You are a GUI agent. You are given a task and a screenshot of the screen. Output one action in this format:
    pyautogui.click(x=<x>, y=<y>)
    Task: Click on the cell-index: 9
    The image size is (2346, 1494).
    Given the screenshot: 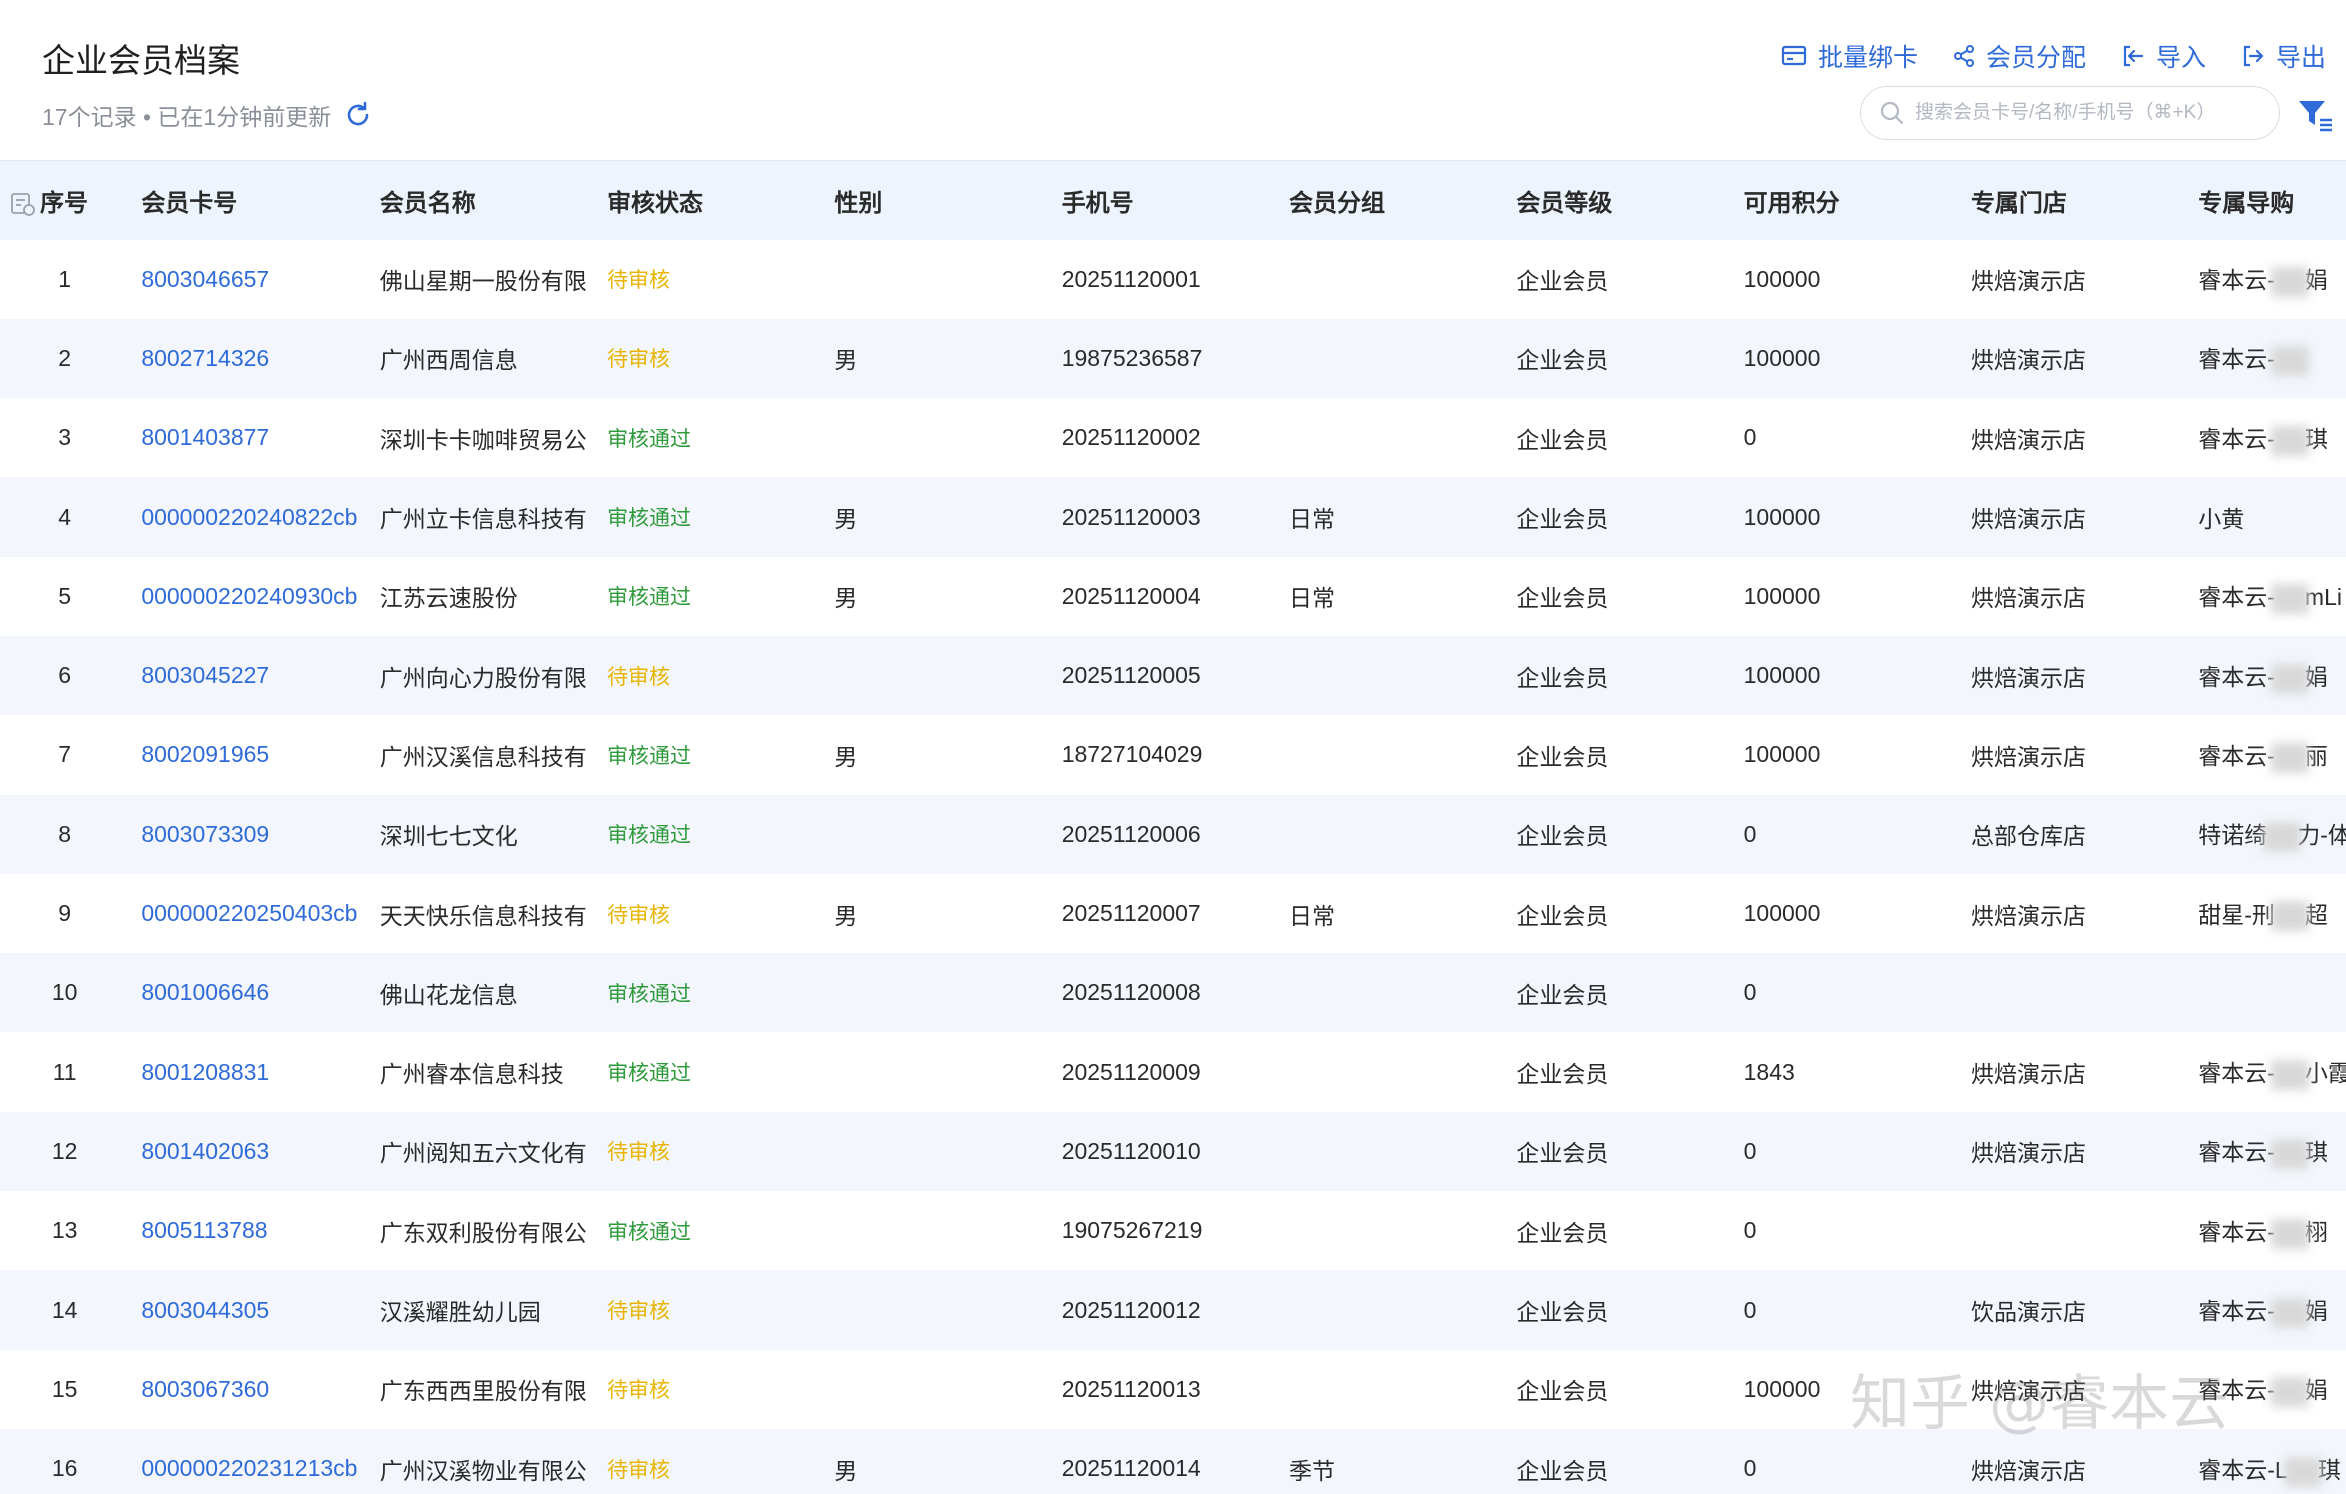 What is the action you would take?
    pyautogui.click(x=64, y=913)
    